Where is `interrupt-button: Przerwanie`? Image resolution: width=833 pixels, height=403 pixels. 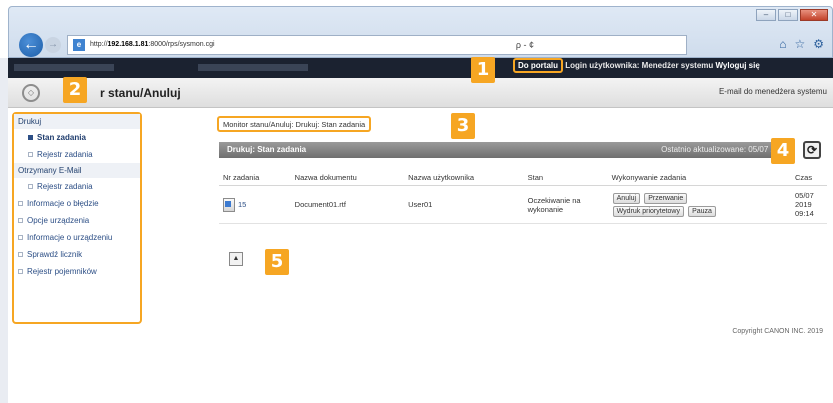 interrupt-button: Przerwanie is located at coordinates (666, 198).